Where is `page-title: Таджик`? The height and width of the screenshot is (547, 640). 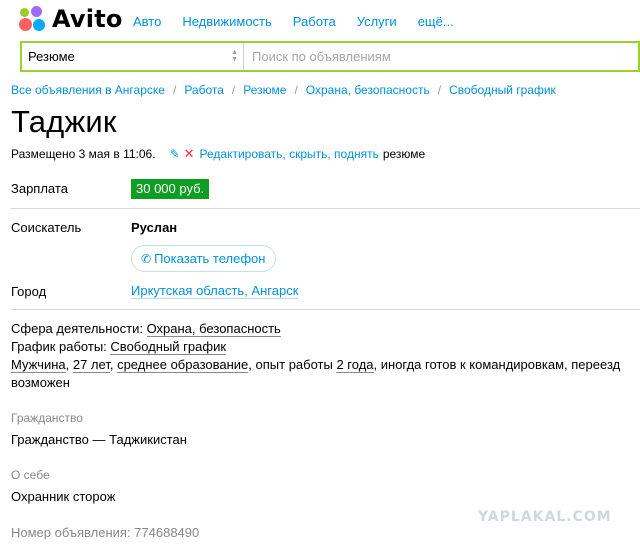
page-title: Таджик is located at coordinates (64, 121).